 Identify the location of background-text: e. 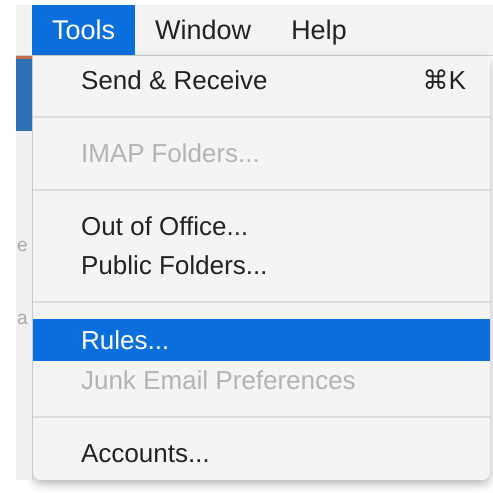
(22, 246).